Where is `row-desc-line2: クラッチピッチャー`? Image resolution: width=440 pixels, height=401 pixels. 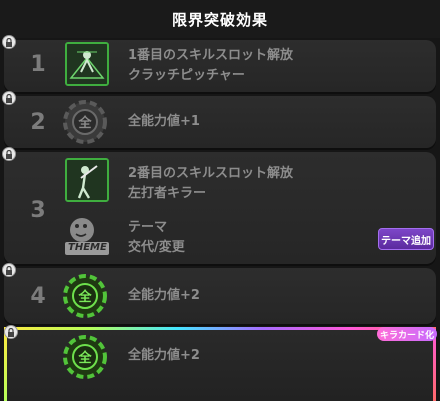 row-desc-line2: クラッチピッチャー is located at coordinates (186, 75).